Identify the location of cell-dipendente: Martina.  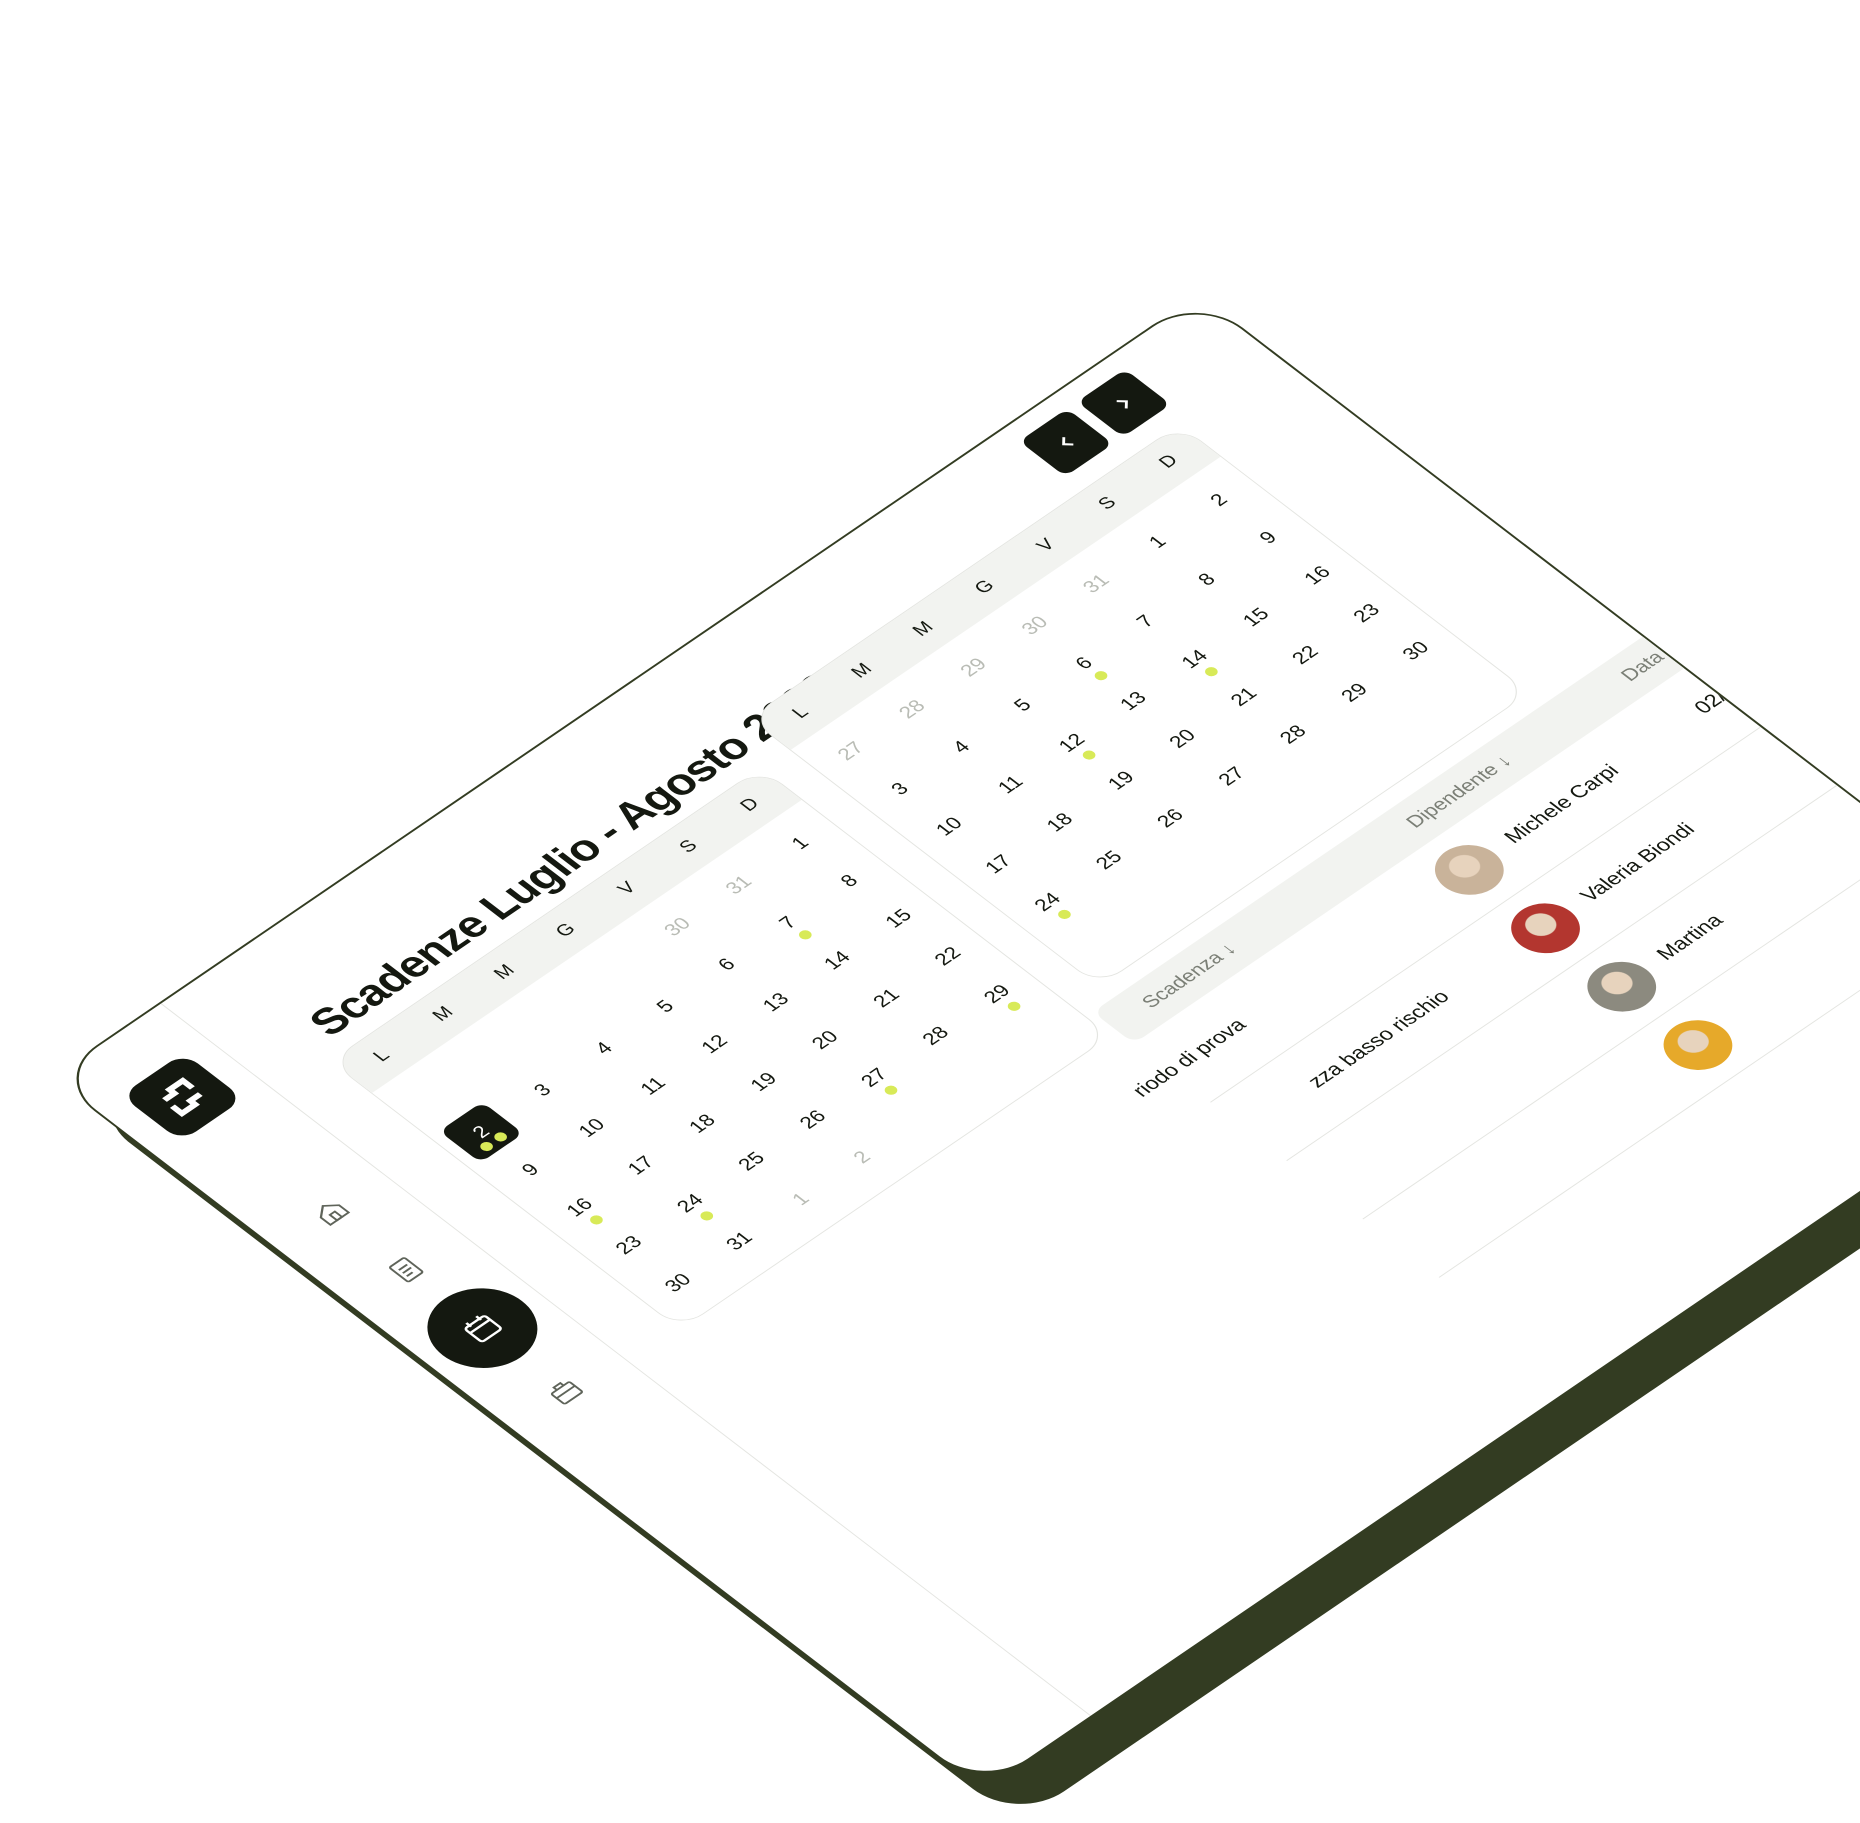
(1690, 937).